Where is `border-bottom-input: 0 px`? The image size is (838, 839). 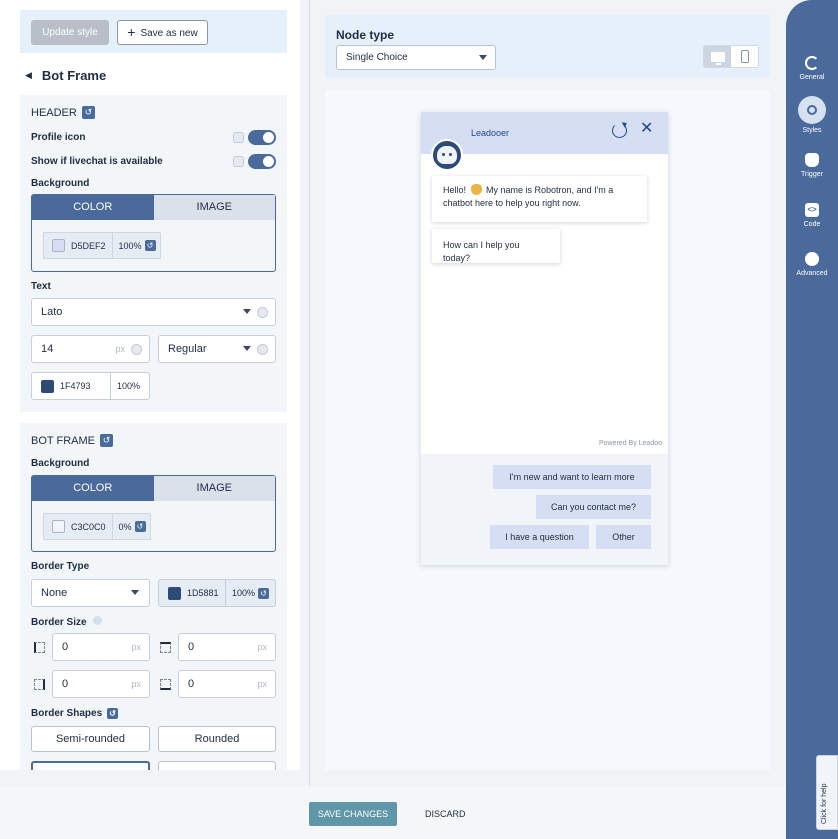
border-bottom-input: 0 px is located at coordinates (227, 684).